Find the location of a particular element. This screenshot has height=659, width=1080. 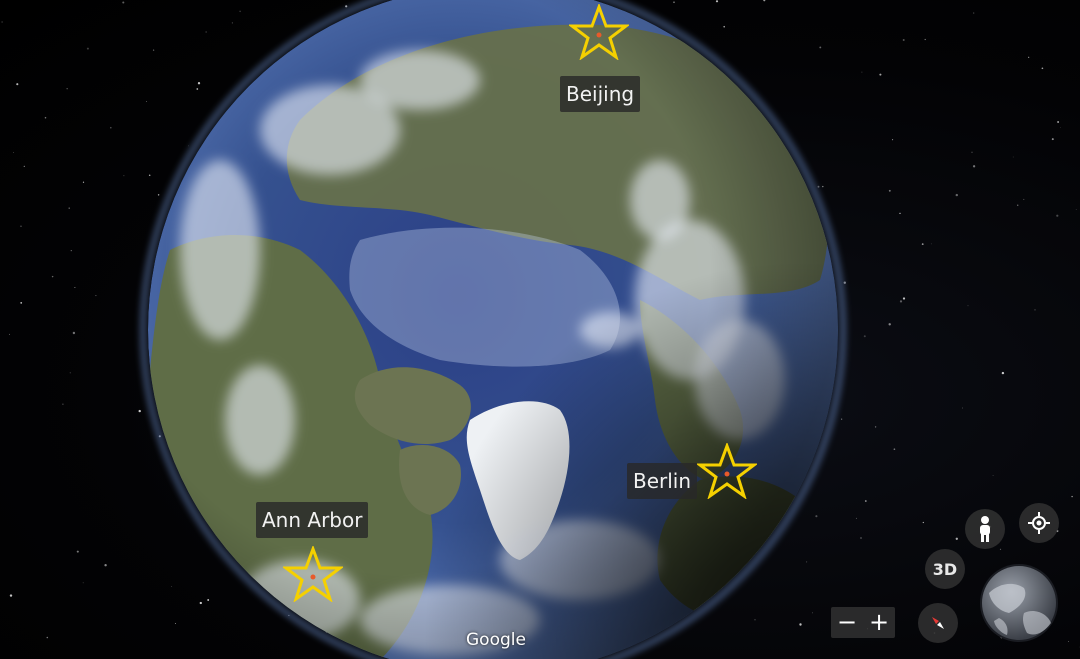

mini-globe-icon is located at coordinates (1019, 603).